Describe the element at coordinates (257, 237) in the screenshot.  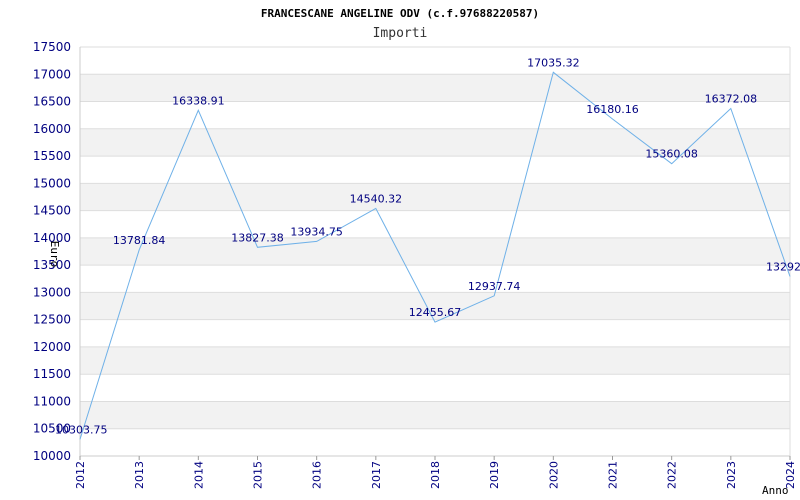
I see `data-label: 13827.38` at that location.